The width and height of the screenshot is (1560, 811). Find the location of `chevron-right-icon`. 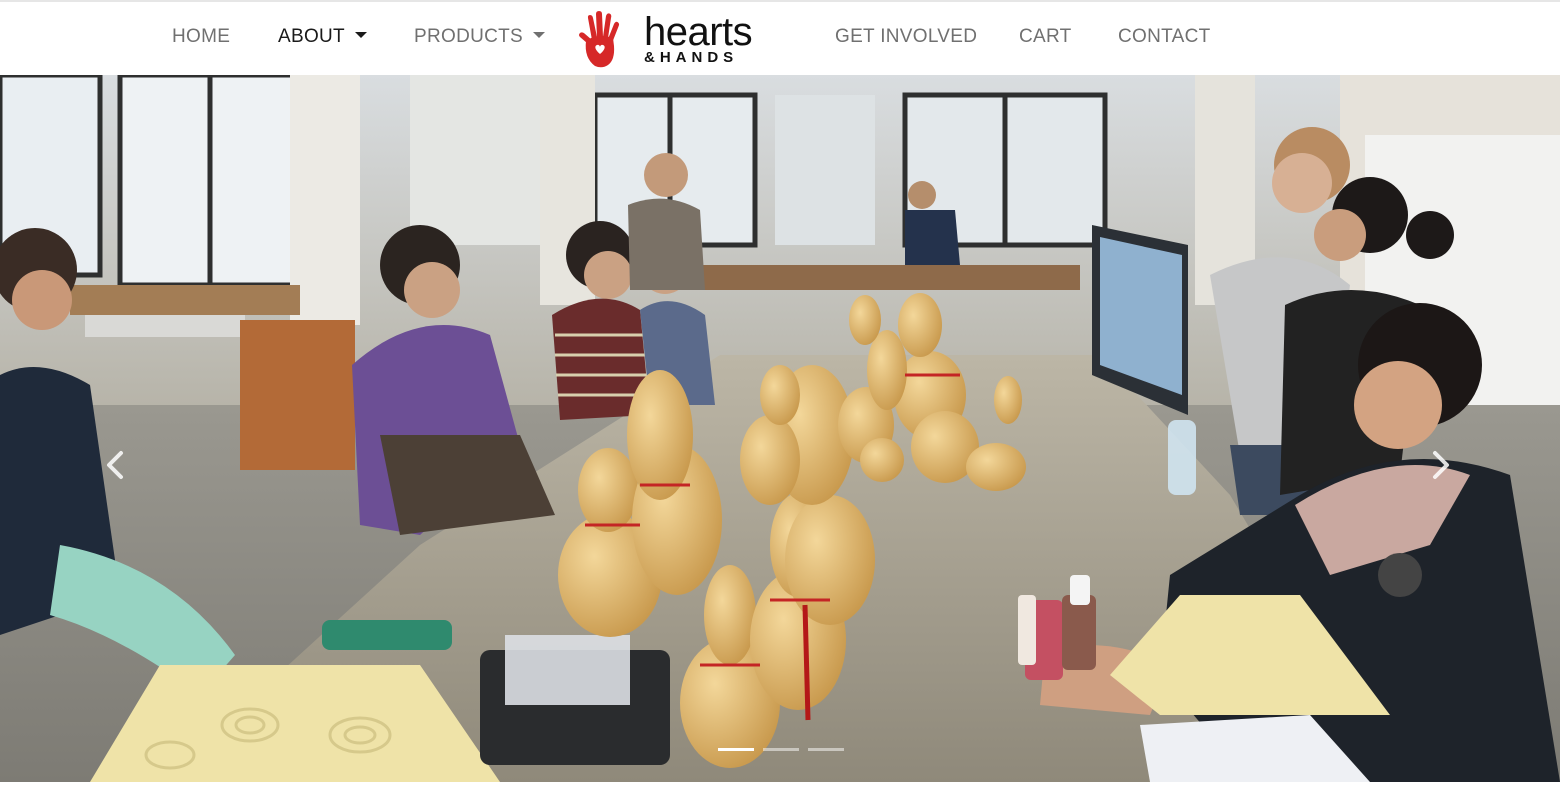

chevron-right-icon is located at coordinates (1441, 465).